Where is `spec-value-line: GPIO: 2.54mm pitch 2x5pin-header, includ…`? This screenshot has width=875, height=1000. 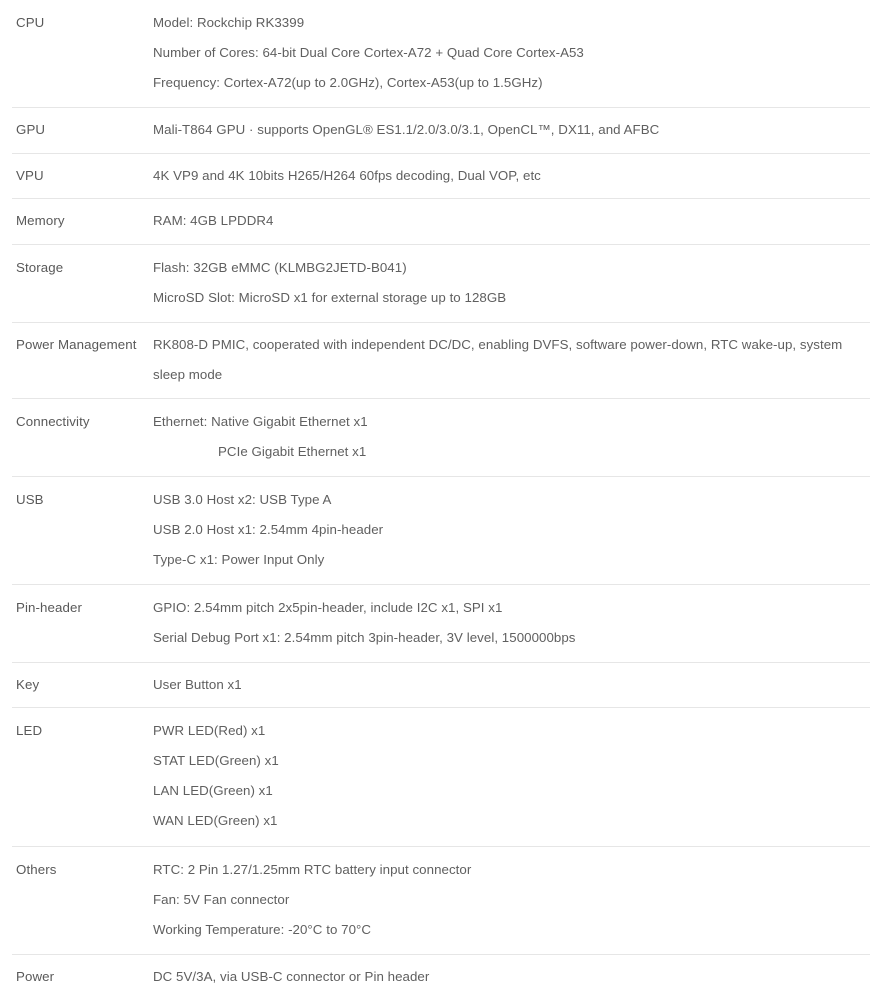 spec-value-line: GPIO: 2.54mm pitch 2x5pin-header, includ… is located at coordinates (328, 607).